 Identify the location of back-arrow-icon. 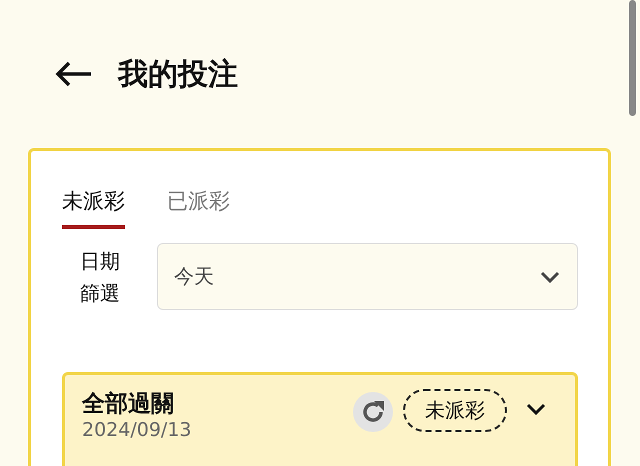
(73, 74).